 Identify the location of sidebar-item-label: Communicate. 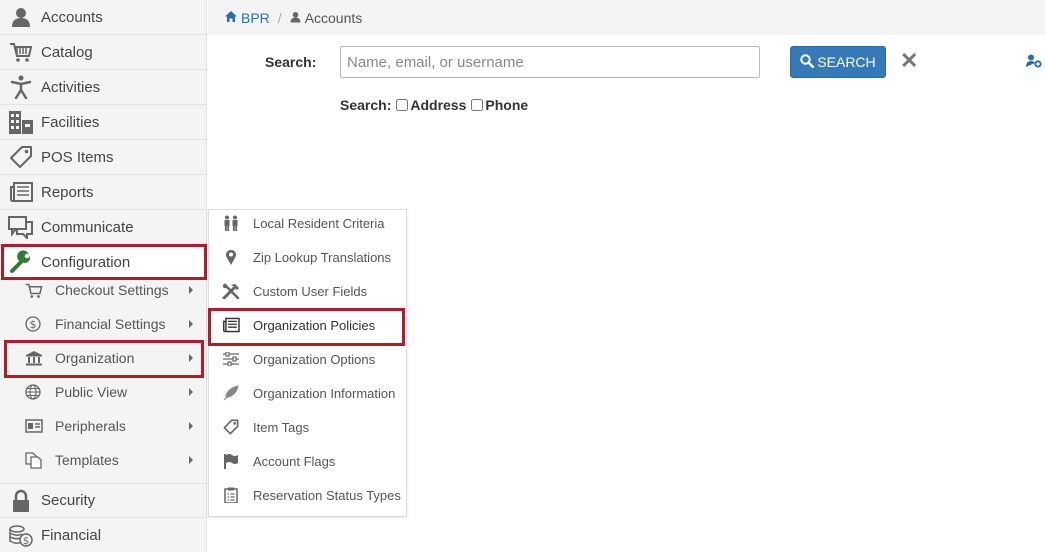
(87, 227).